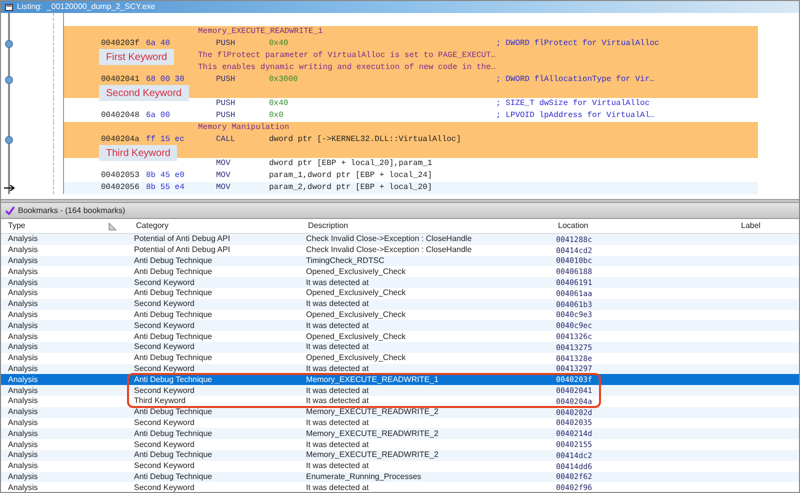 The width and height of the screenshot is (800, 493). What do you see at coordinates (138, 153) in the screenshot?
I see `keyword-callout: Third Keyword` at bounding box center [138, 153].